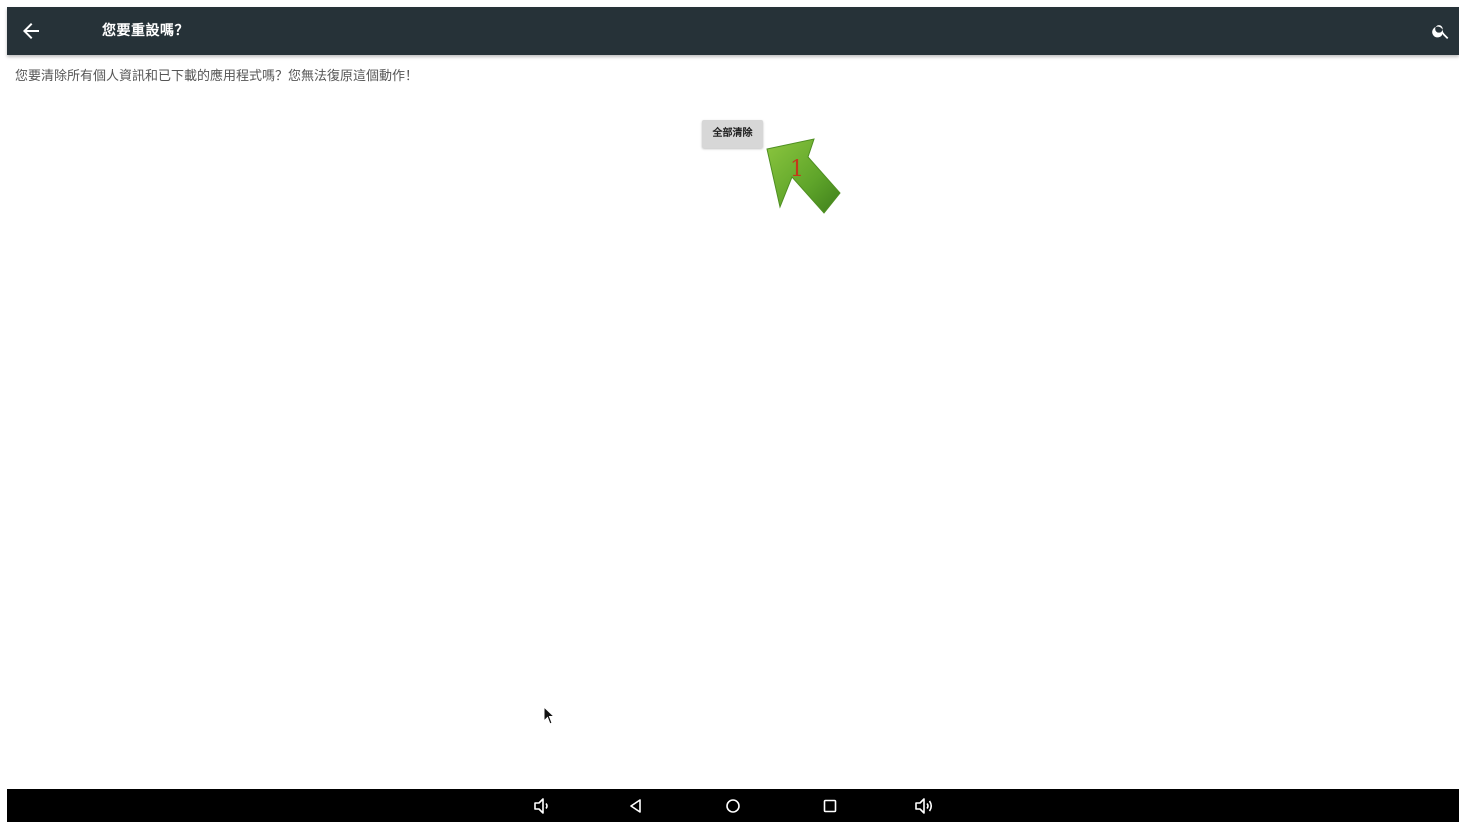 This screenshot has width=1459, height=822. I want to click on arrow-back-icon, so click(31, 31).